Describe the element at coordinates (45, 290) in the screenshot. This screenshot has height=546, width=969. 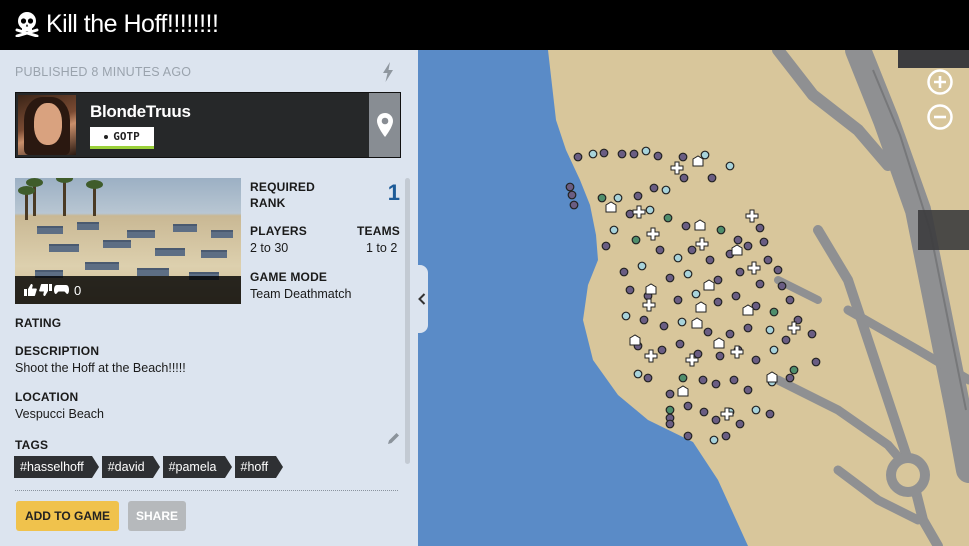
I see `thumbs-down-icon` at that location.